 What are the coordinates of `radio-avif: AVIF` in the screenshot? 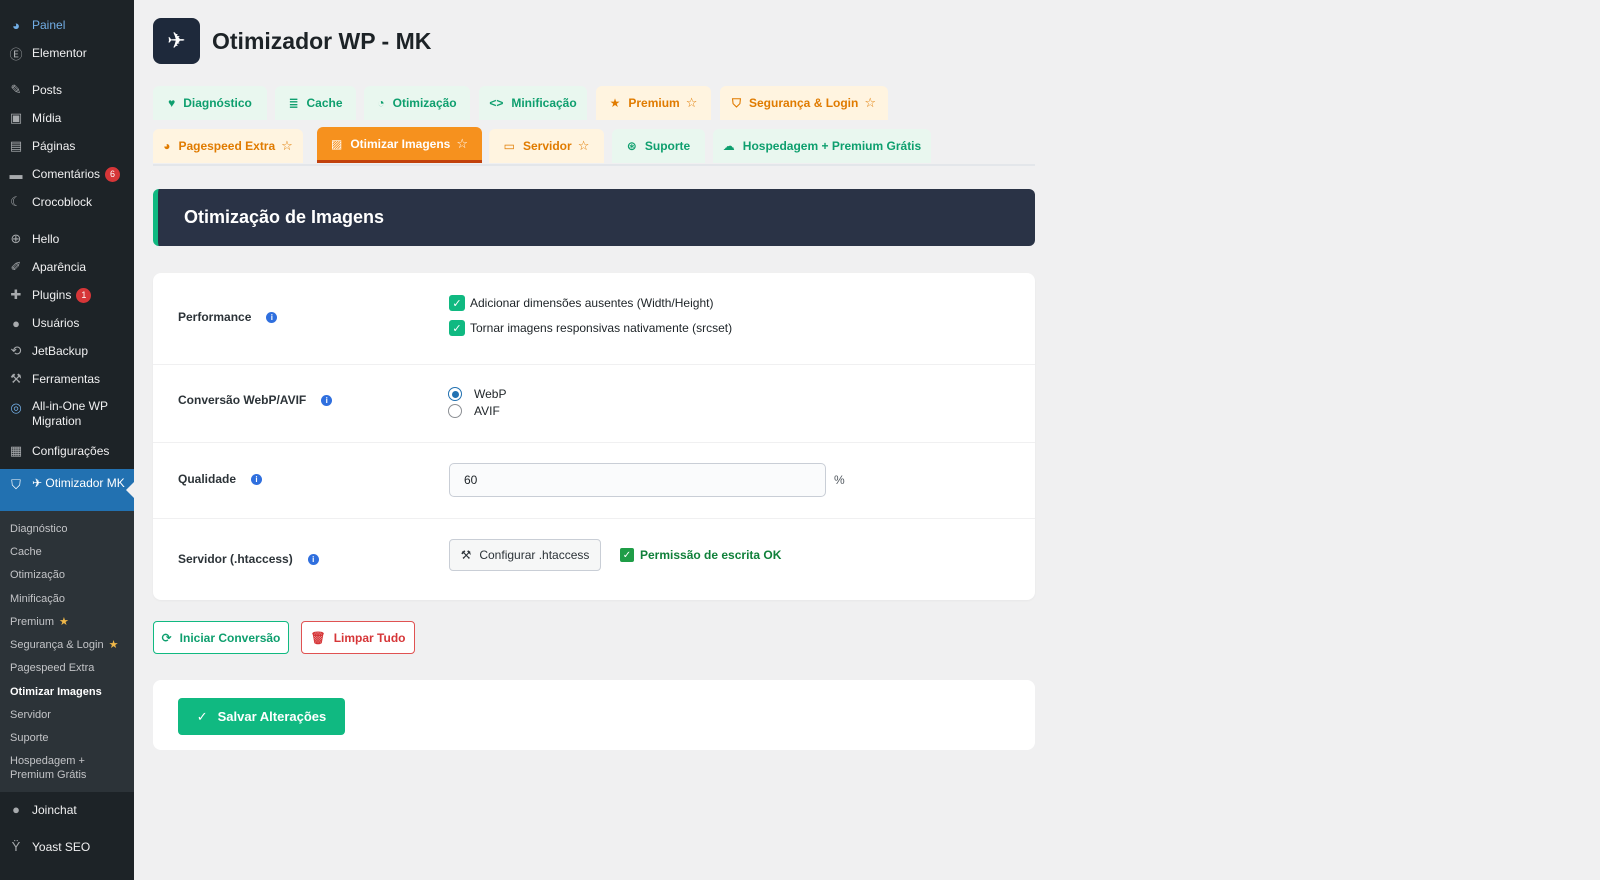 It's located at (474, 411).